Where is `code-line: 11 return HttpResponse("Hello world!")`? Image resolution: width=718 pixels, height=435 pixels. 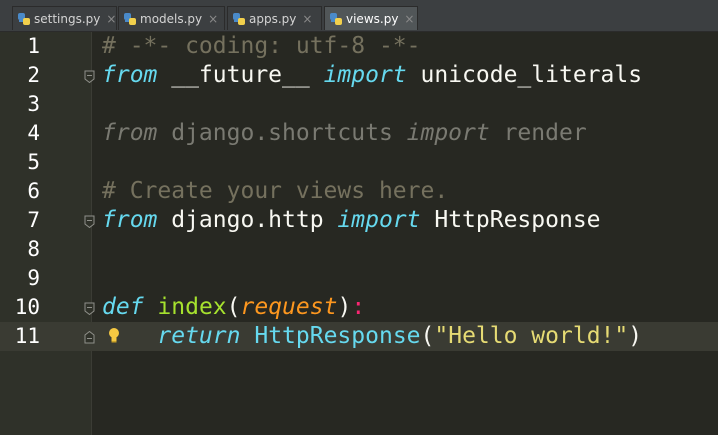
code-line: 11 return HttpResponse("Hello world!") is located at coordinates (359, 336).